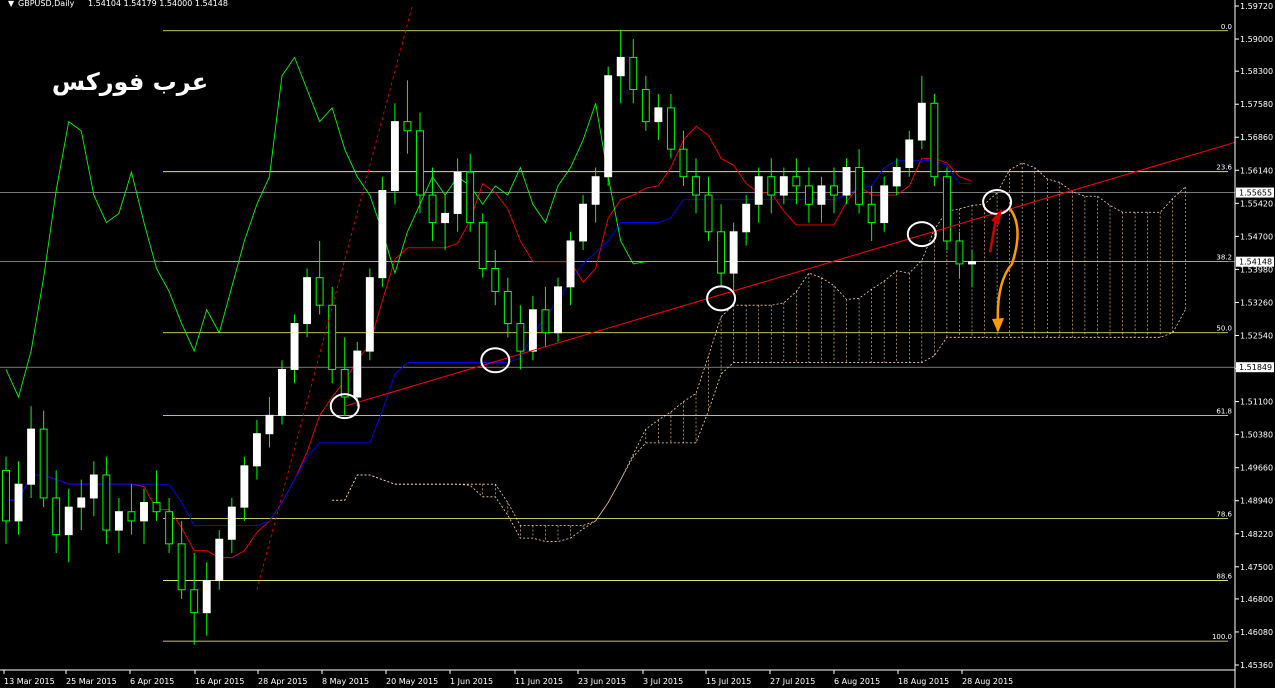  I want to click on x-tick-label: 8 May 2015, so click(345, 681).